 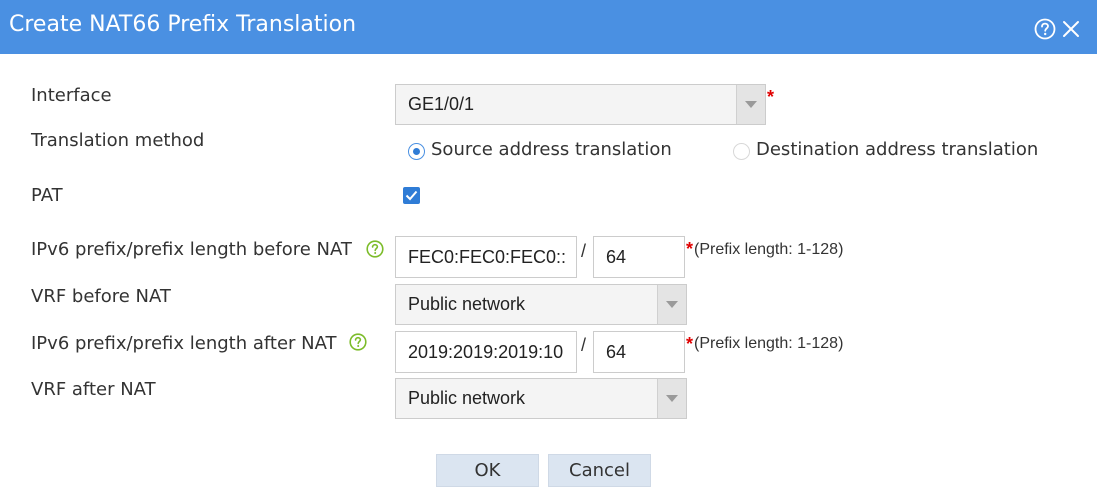 I want to click on prefix-length-before-input: 64, so click(x=639, y=257).